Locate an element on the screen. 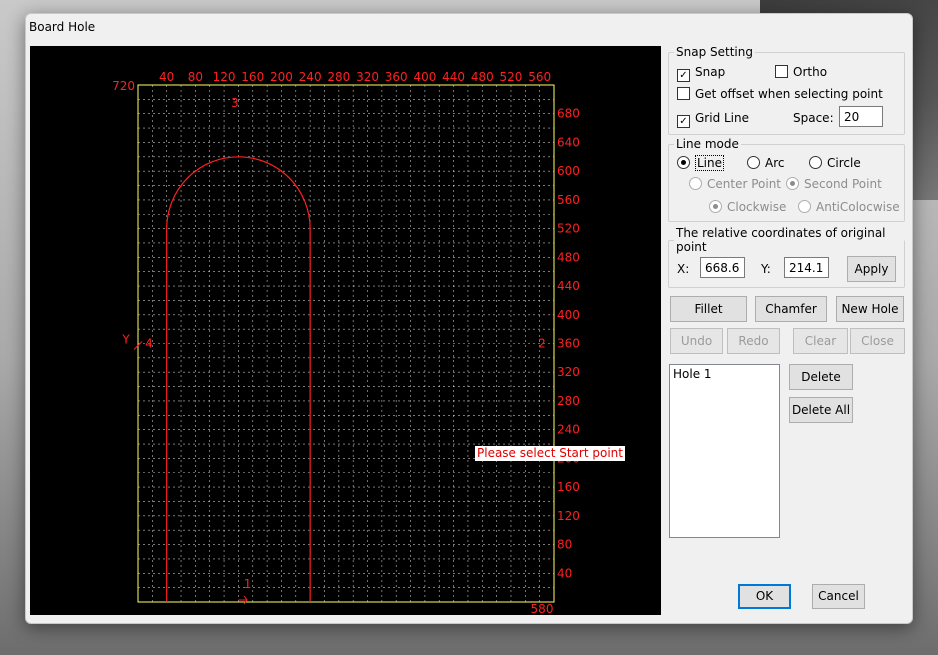  y-tick-label: 160 is located at coordinates (568, 487).